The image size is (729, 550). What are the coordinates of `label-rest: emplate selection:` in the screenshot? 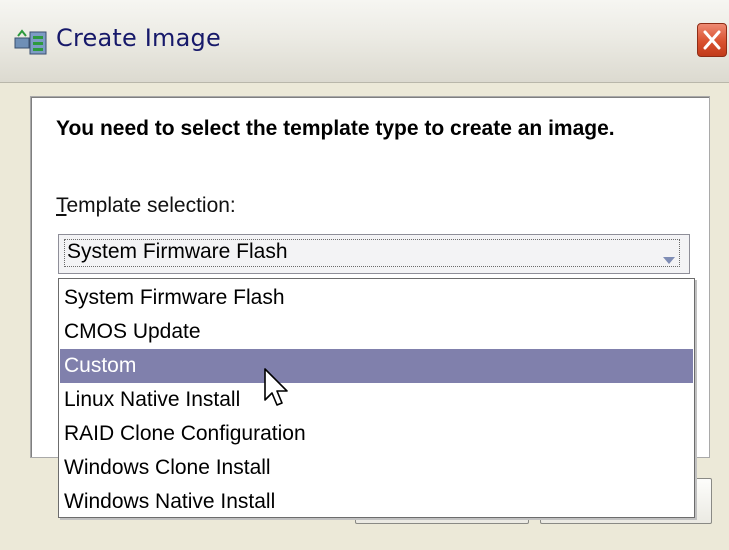 It's located at (151, 205).